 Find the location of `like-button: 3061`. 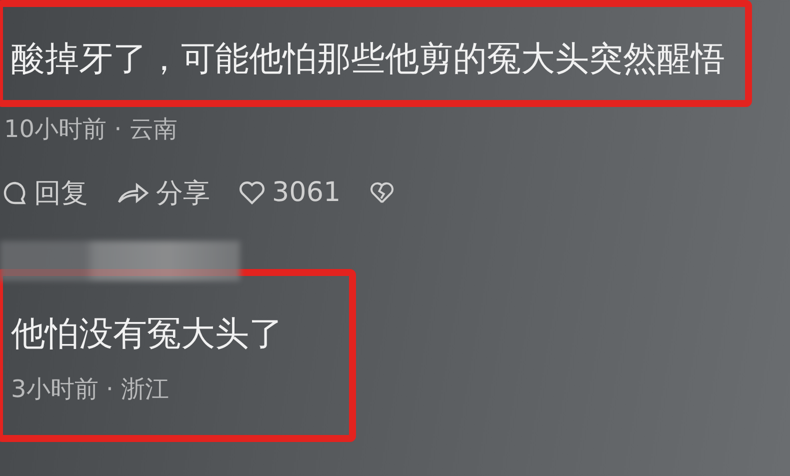

like-button: 3061 is located at coordinates (289, 192).